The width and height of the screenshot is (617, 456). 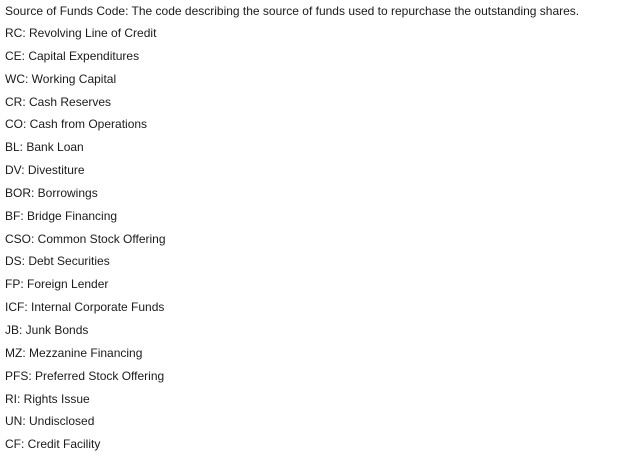 I want to click on code-item-un: UN: Undisclosed, so click(x=50, y=421).